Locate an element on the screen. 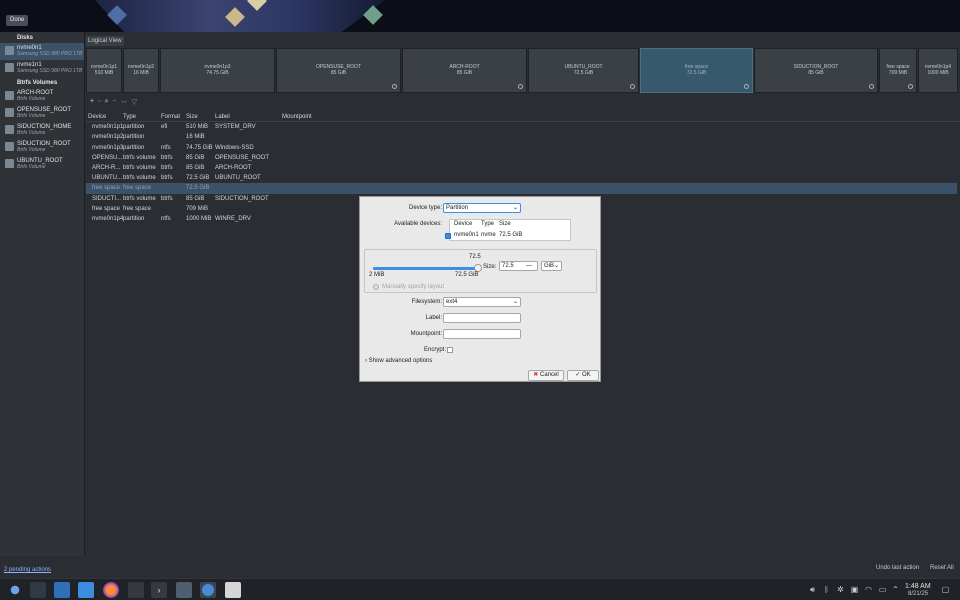 The width and height of the screenshot is (960, 600). partition-segment: nvme0n1p2 16 MiB is located at coordinates (141, 70).